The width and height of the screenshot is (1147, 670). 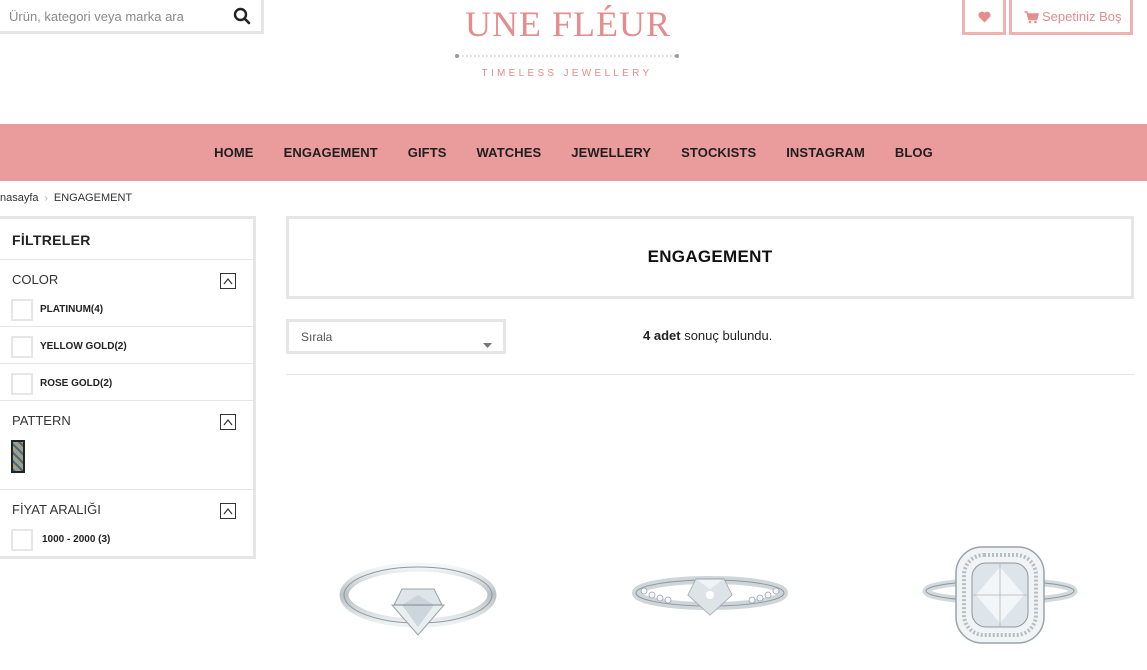 I want to click on nav-item-gifts: GIFTS, so click(x=427, y=152).